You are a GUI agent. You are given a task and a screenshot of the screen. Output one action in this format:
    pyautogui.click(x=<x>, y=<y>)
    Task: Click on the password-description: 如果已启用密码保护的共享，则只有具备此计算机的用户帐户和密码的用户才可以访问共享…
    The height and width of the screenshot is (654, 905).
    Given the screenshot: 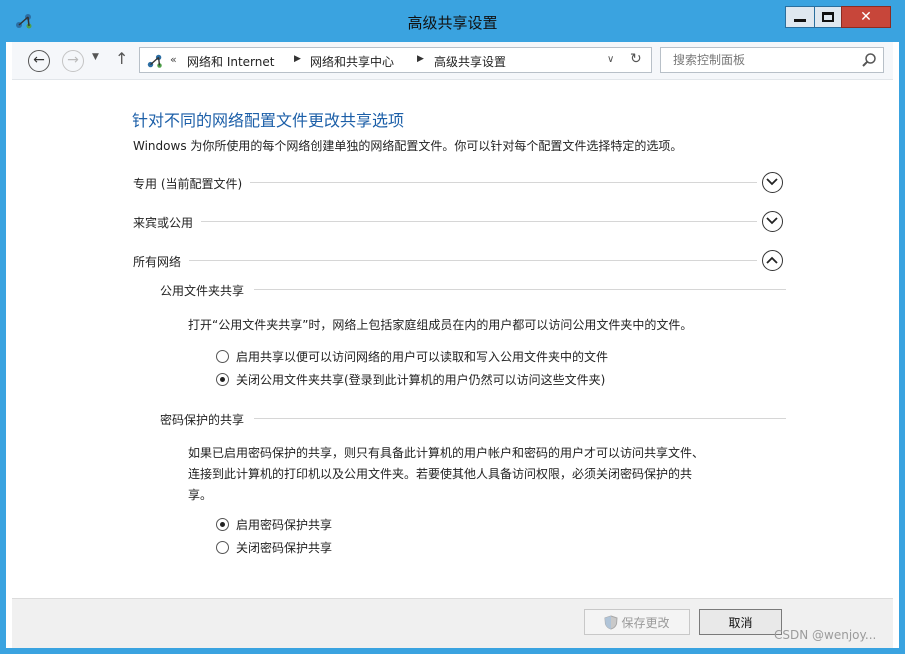 What is the action you would take?
    pyautogui.click(x=446, y=474)
    